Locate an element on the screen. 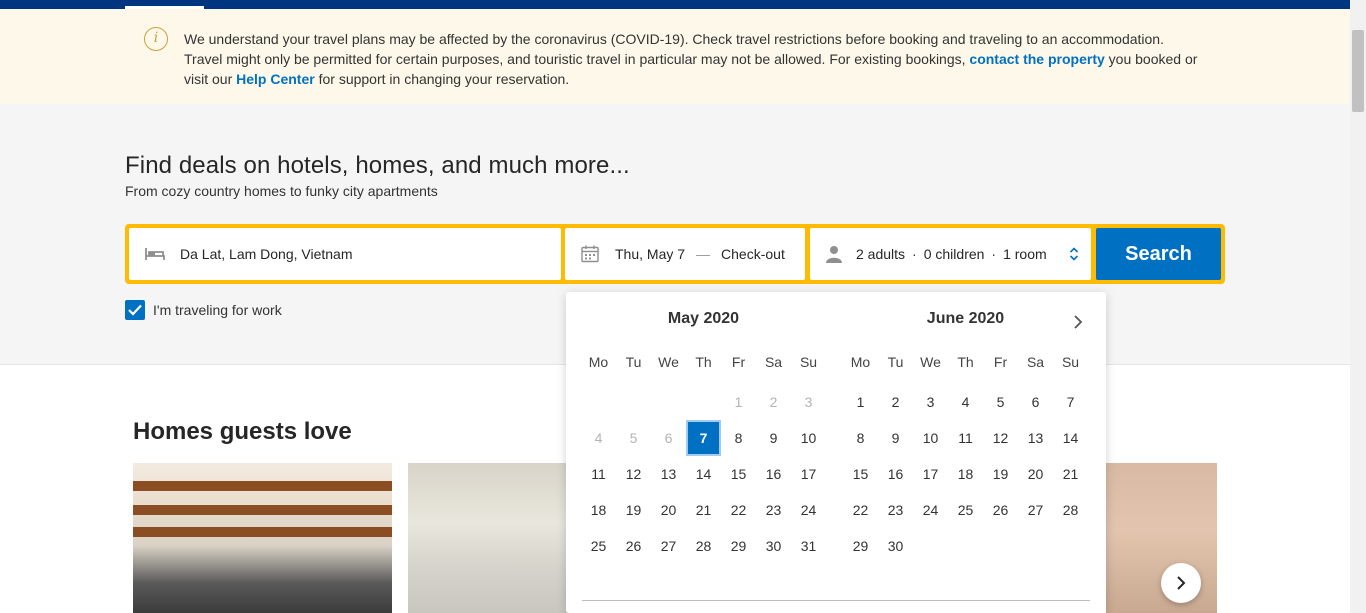 The image size is (1366, 613). weekday-label: Tu is located at coordinates (633, 362).